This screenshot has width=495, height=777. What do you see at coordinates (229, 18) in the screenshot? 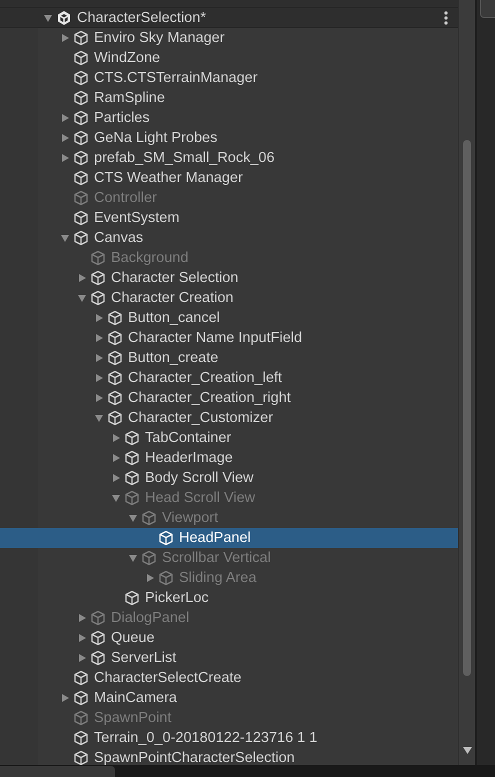
I see `scene-row: CharacterSelection*` at bounding box center [229, 18].